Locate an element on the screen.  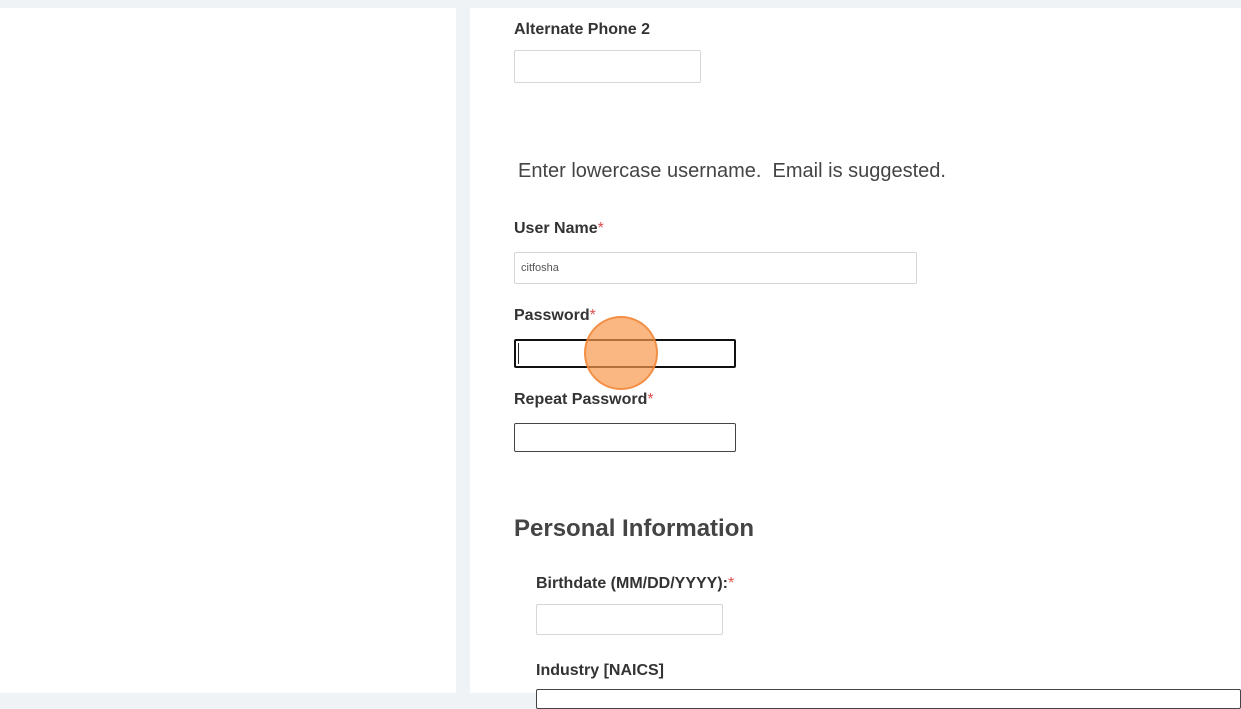
password-label: Password* is located at coordinates (555, 315).